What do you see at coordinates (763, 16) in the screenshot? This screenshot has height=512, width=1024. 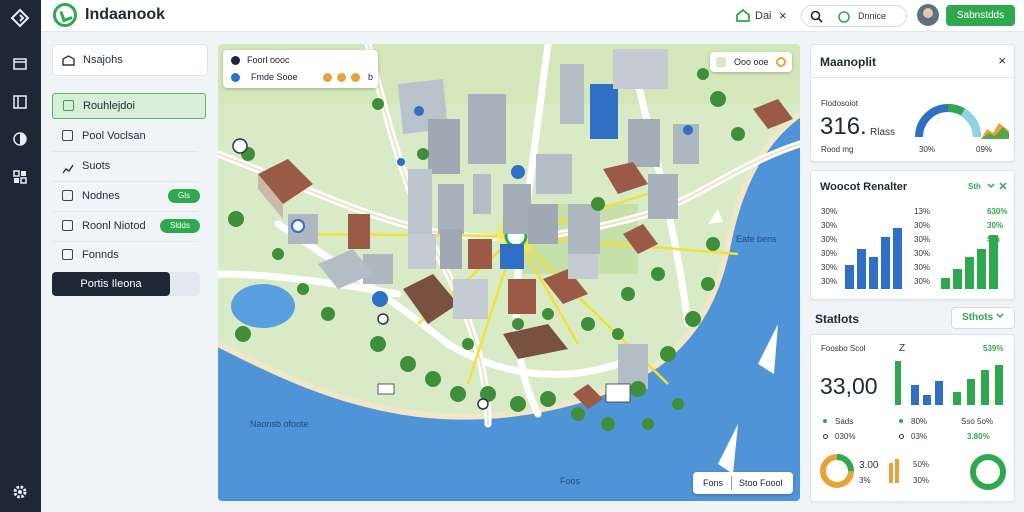 I see `home-label: Dai` at bounding box center [763, 16].